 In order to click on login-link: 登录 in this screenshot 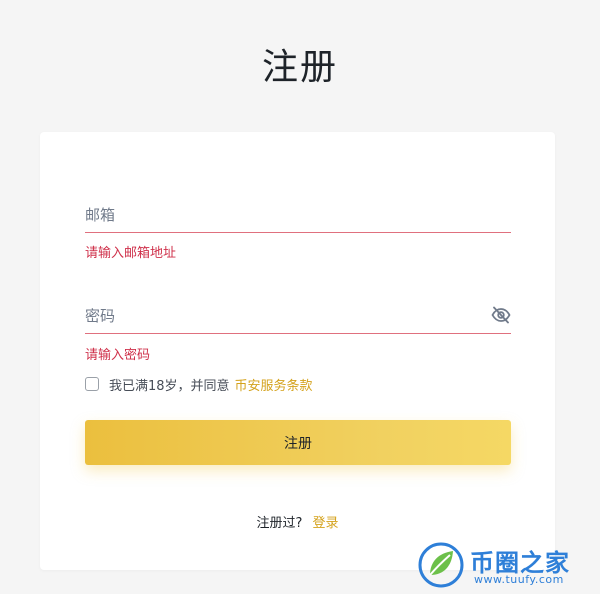, I will do `click(326, 523)`.